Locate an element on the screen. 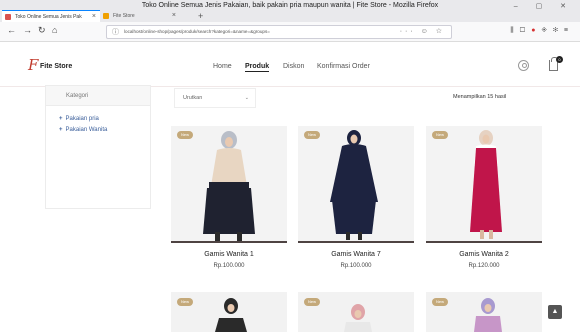 This screenshot has height=332, width=580. browser-toolbar-icons: ⫼▢●◈✻≡ is located at coordinates (542, 31).